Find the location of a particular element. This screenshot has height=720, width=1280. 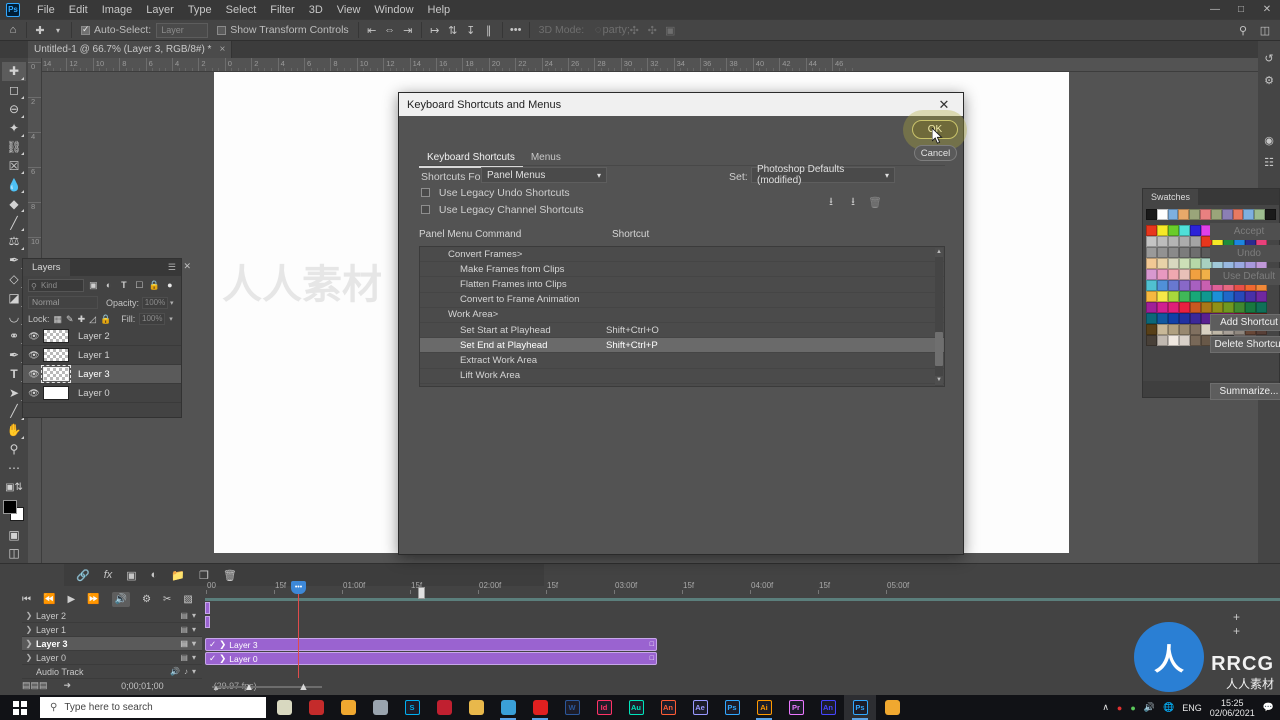

lock-image-icon: ✎ is located at coordinates (70, 319).